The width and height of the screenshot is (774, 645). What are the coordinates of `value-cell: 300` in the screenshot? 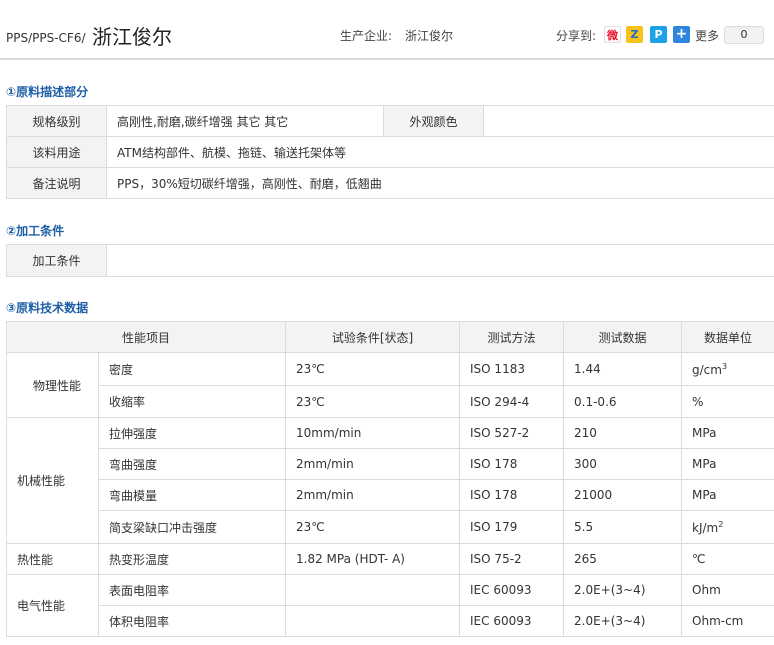 It's located at (623, 464).